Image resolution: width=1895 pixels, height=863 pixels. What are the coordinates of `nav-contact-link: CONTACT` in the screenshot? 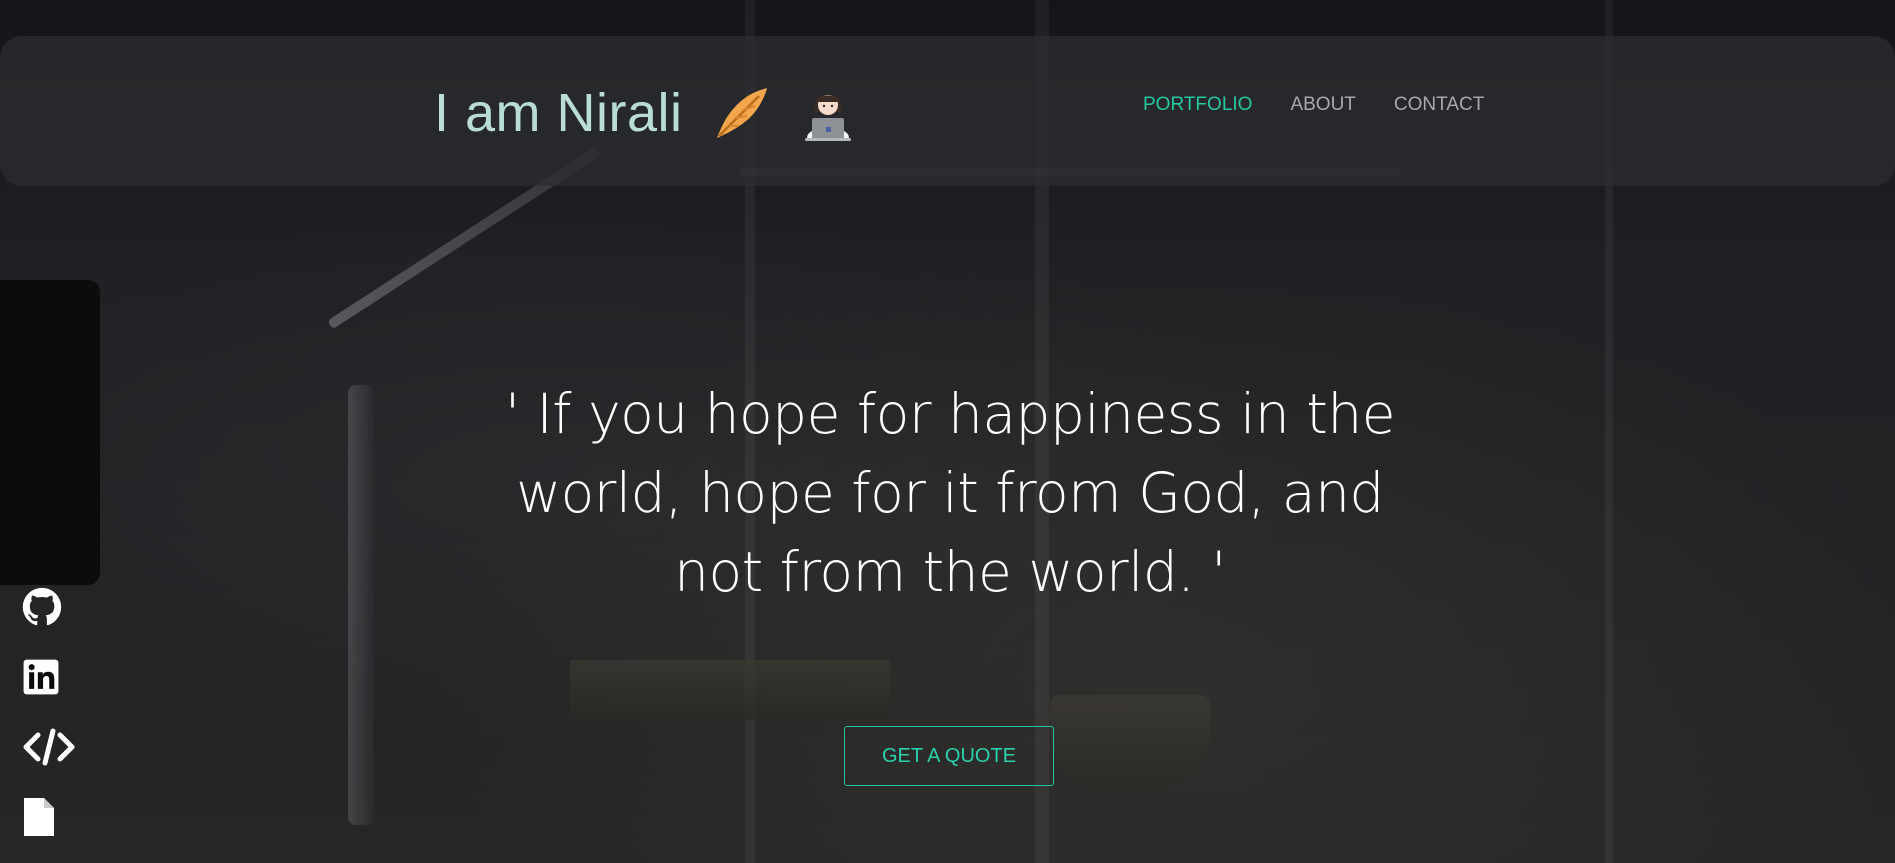 It's located at (1439, 105).